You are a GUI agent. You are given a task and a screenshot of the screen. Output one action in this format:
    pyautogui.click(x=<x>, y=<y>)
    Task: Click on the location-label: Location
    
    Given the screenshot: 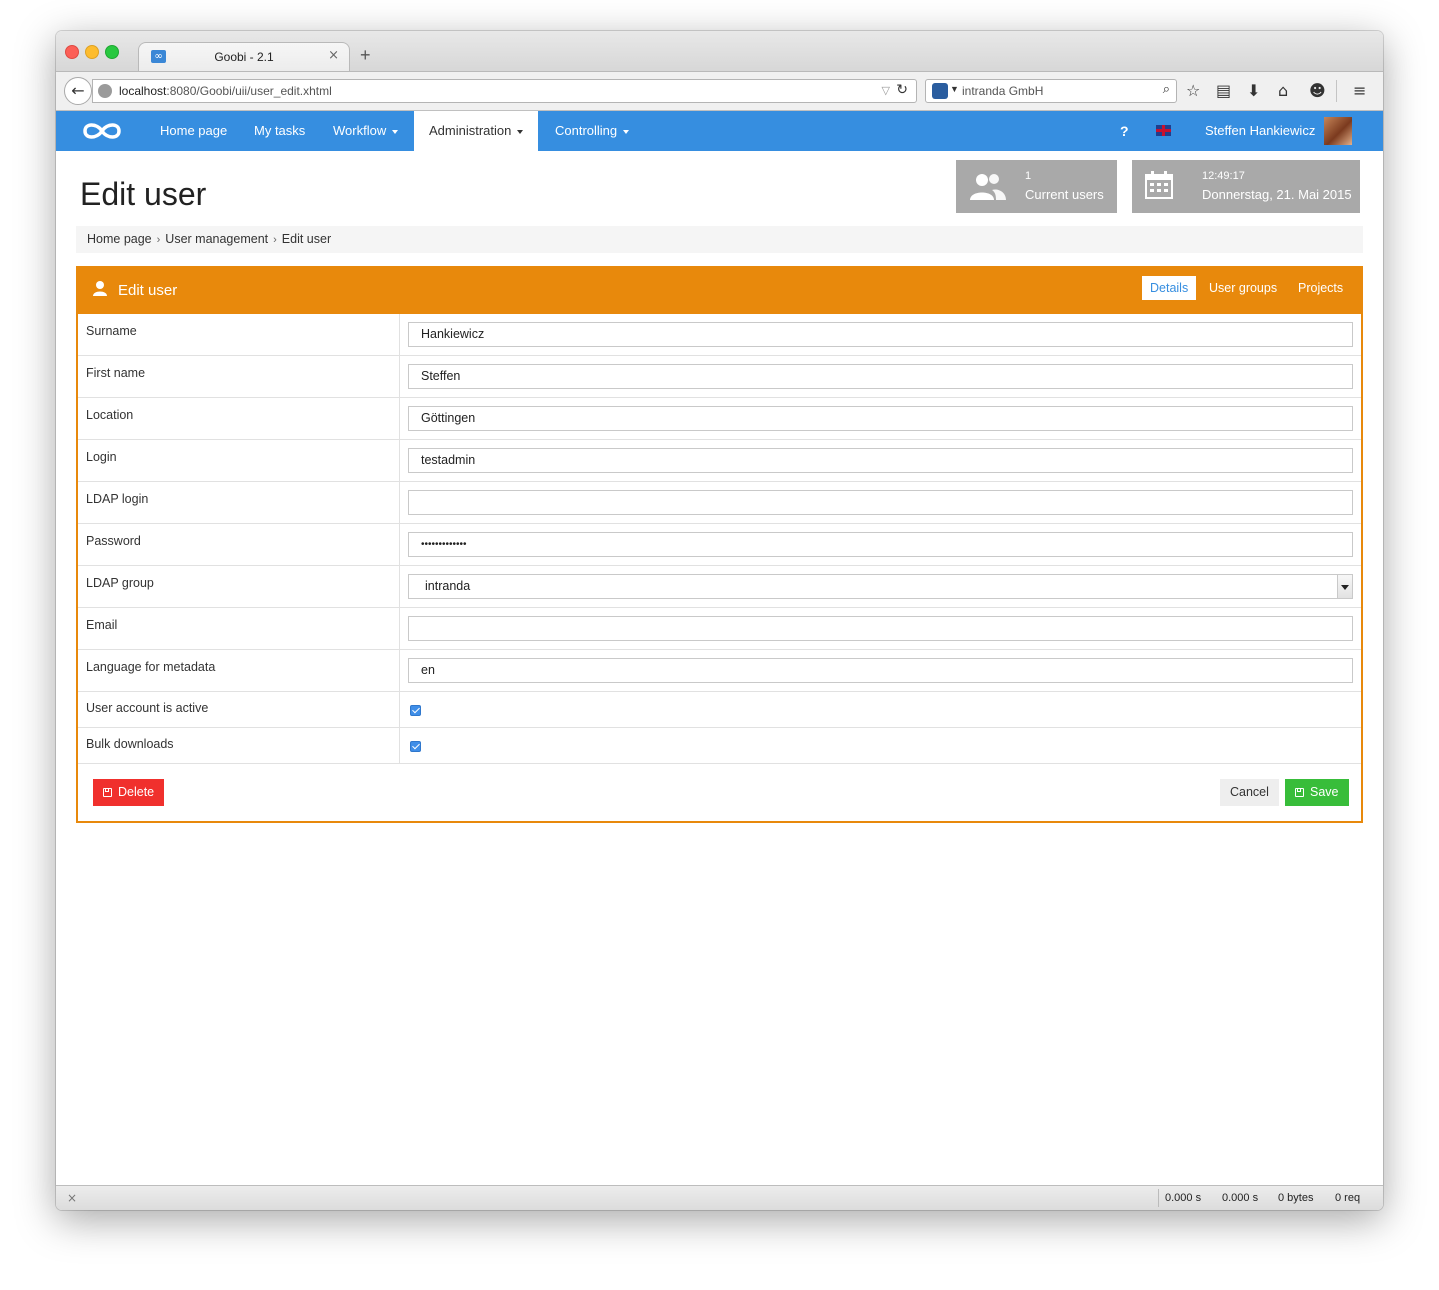 What is the action you would take?
    pyautogui.click(x=110, y=415)
    